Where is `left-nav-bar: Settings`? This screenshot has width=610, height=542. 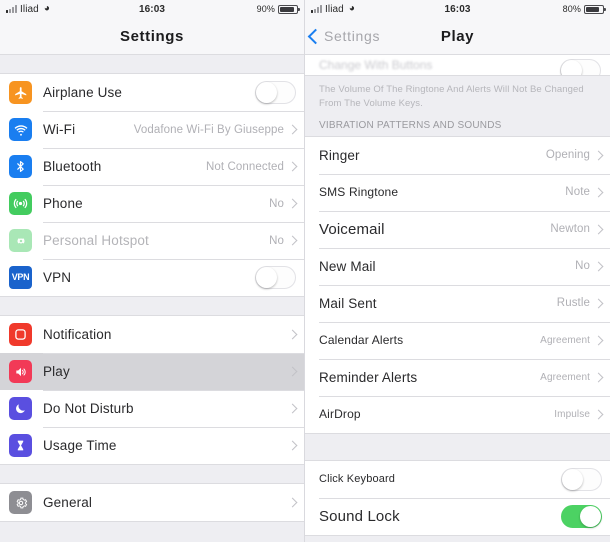 left-nav-bar: Settings is located at coordinates (152, 36).